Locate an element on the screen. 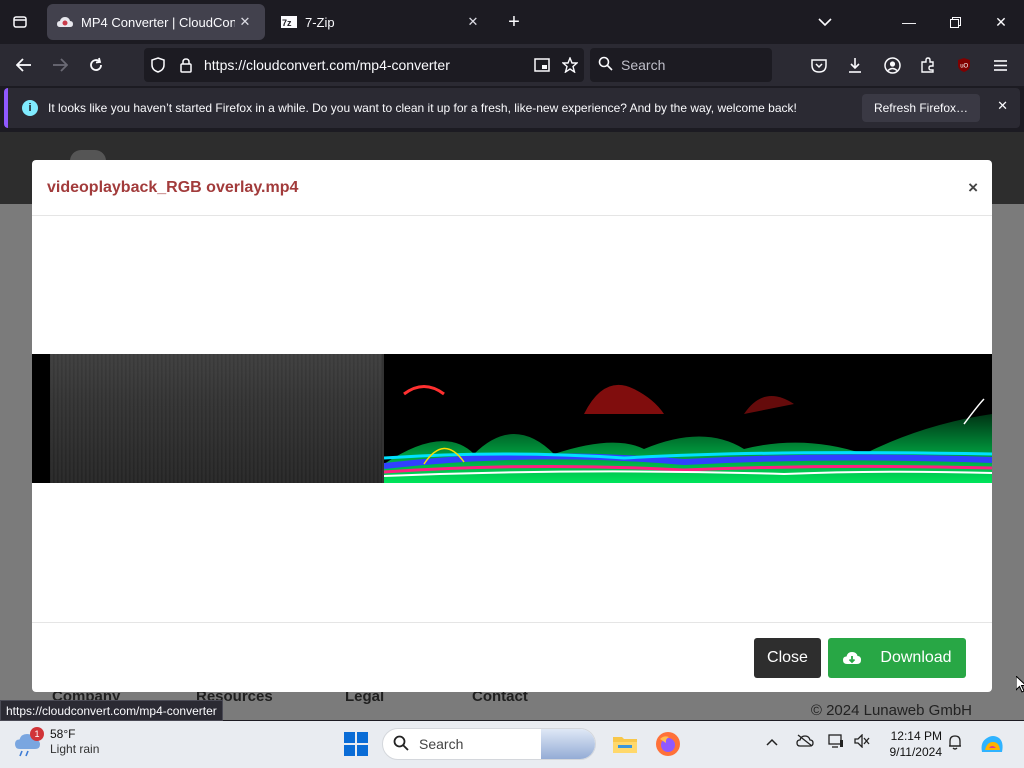 Image resolution: width=1024 pixels, height=768 pixels. back-arrow-icon is located at coordinates (24, 65).